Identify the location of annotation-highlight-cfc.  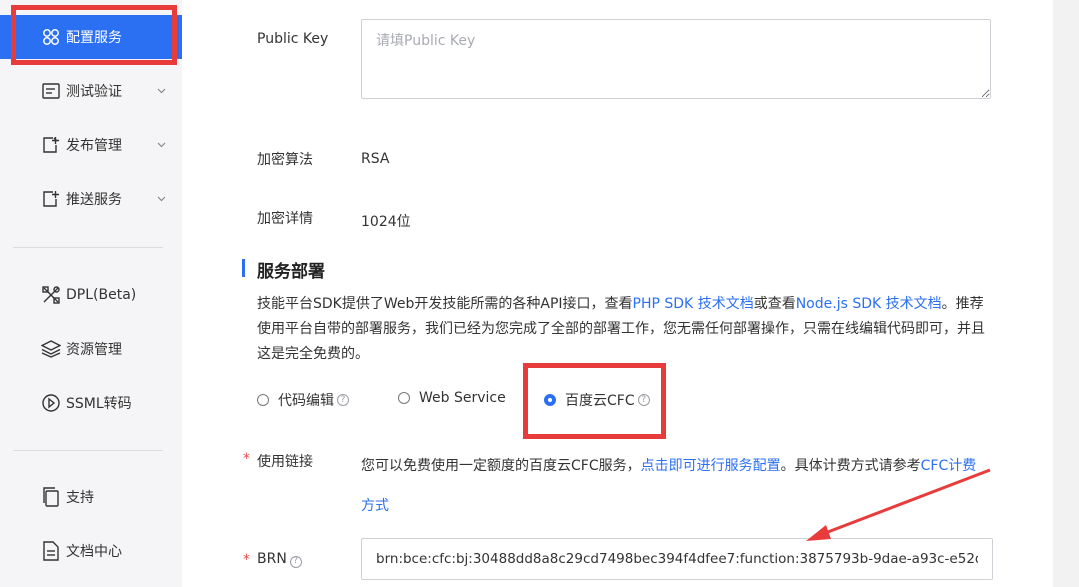
(594, 401).